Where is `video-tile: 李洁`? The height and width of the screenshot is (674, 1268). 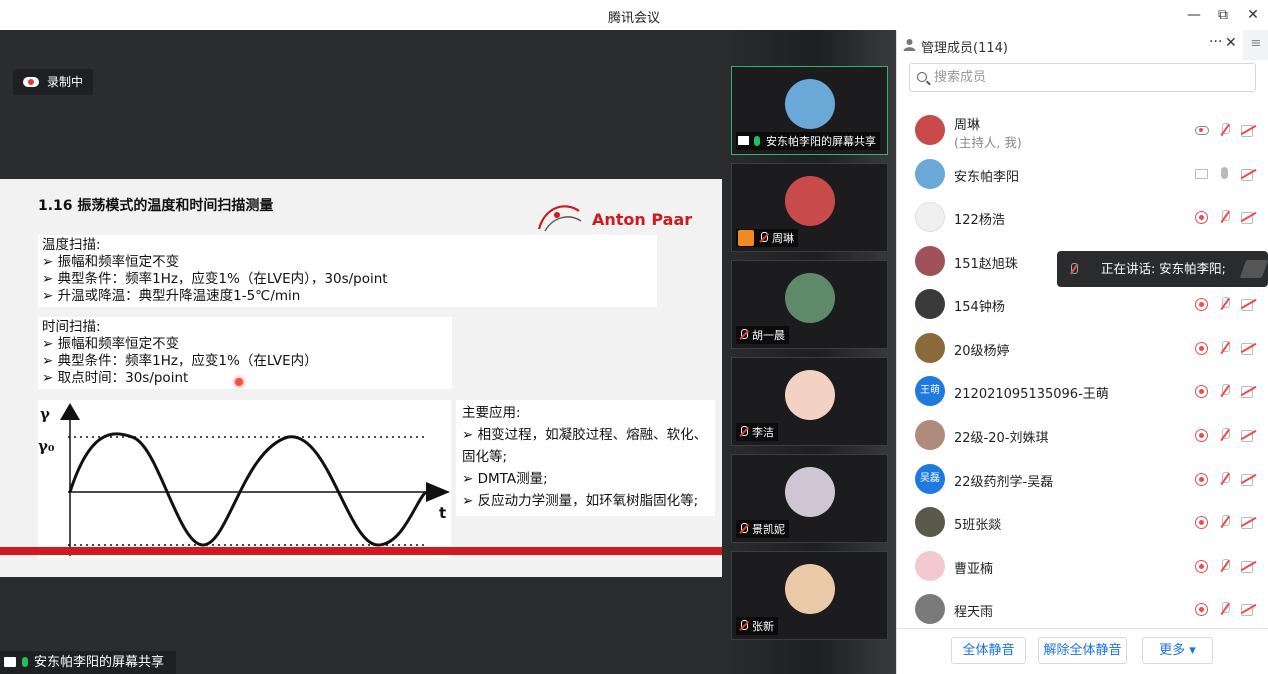
video-tile: 李洁 is located at coordinates (809, 401).